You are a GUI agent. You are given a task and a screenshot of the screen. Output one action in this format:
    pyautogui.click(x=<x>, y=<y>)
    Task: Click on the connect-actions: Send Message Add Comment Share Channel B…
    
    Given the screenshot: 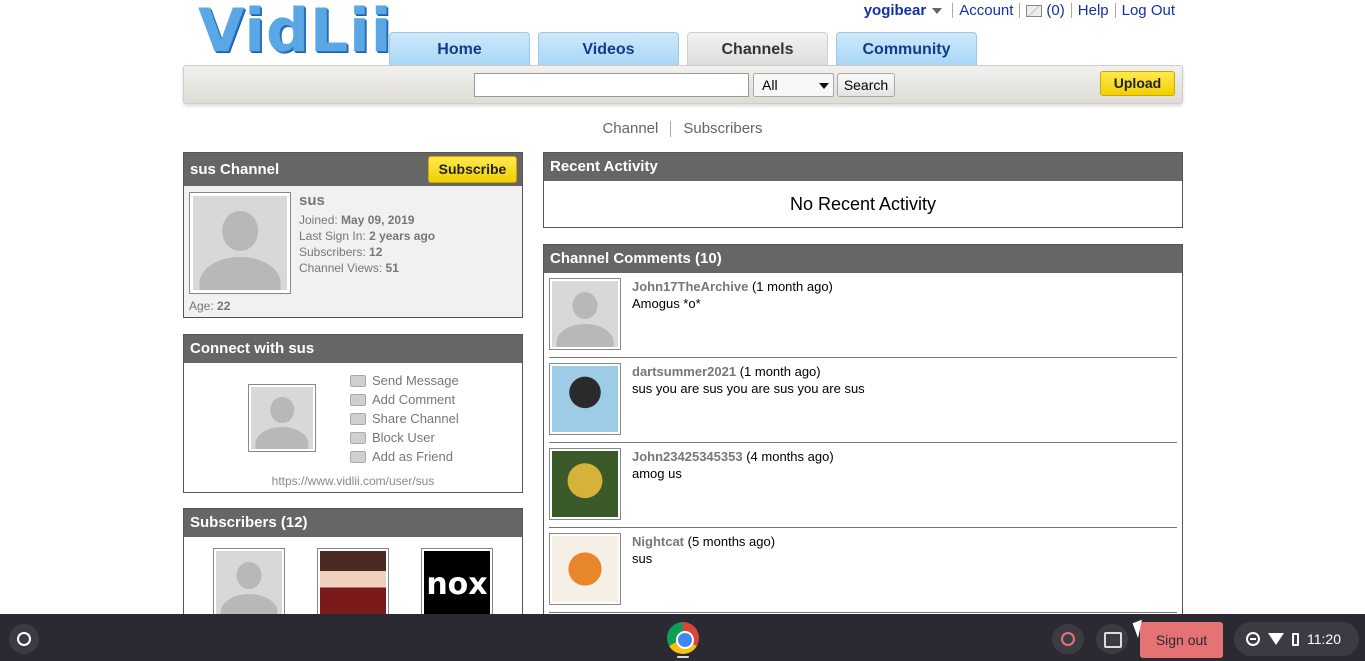 What is the action you would take?
    pyautogui.click(x=404, y=418)
    